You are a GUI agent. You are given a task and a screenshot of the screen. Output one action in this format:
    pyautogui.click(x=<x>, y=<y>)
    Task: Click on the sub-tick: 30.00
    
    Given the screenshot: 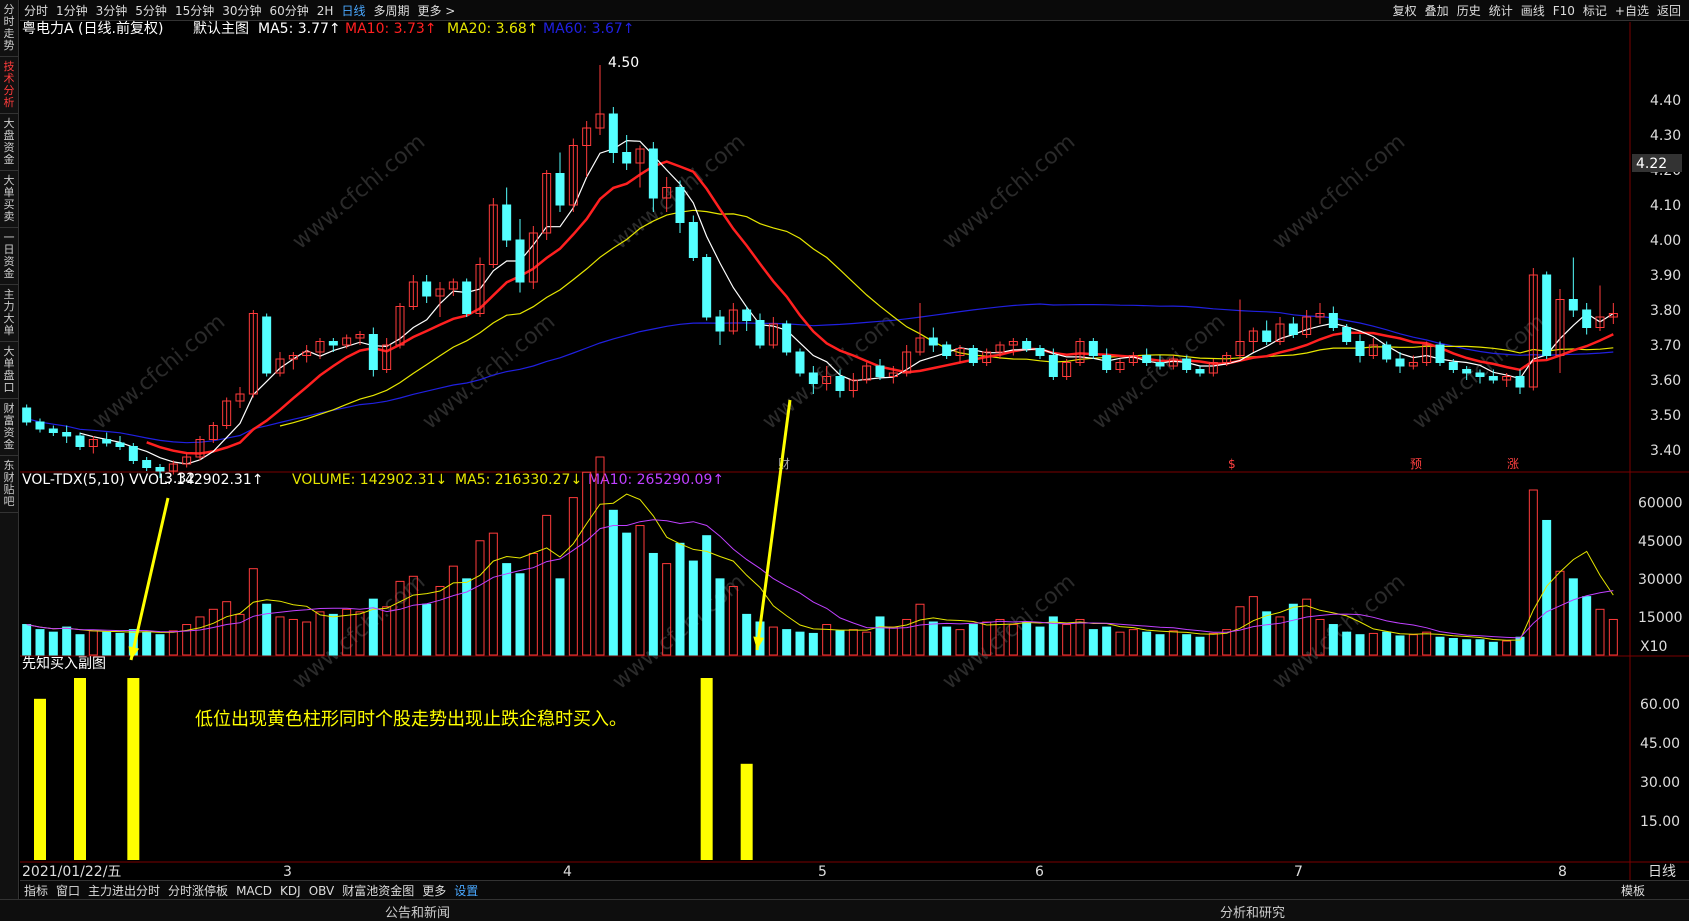 What is the action you would take?
    pyautogui.click(x=1660, y=783)
    